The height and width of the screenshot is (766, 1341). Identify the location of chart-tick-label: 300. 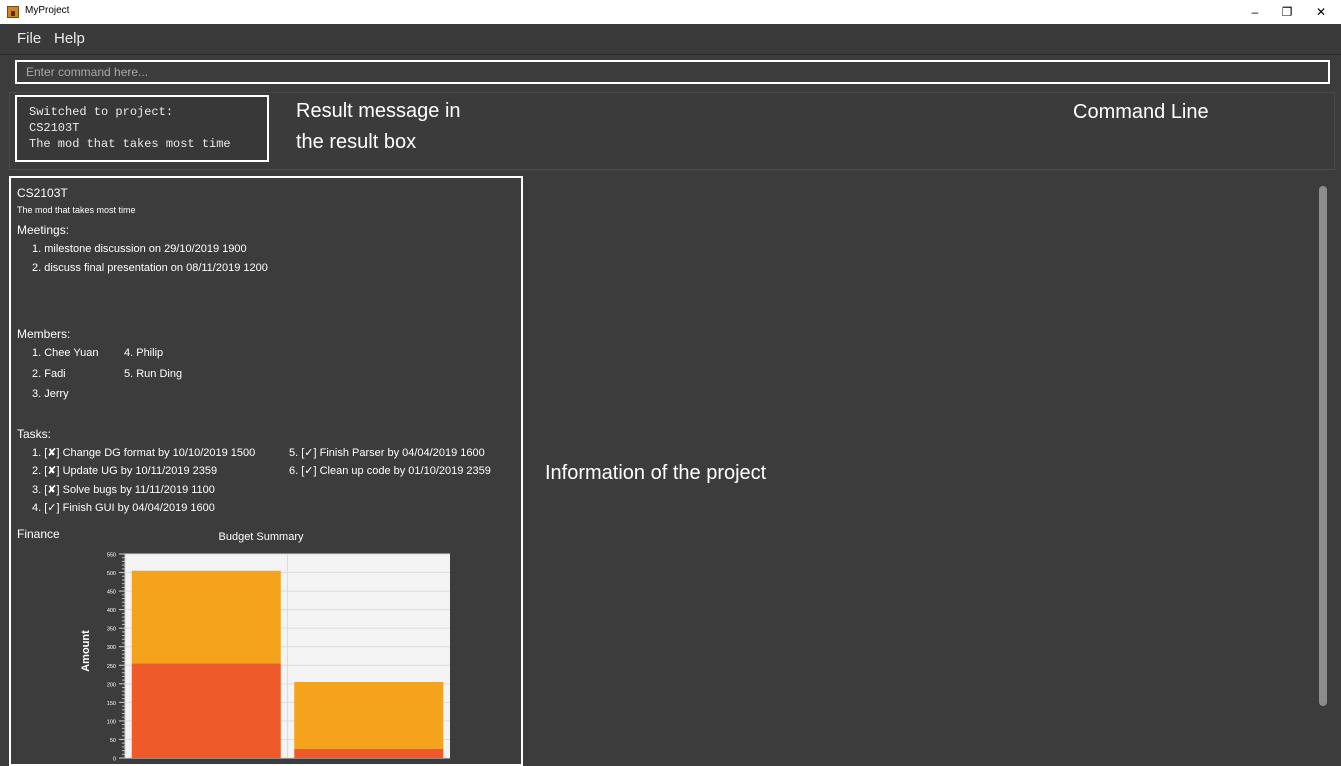
(111, 648).